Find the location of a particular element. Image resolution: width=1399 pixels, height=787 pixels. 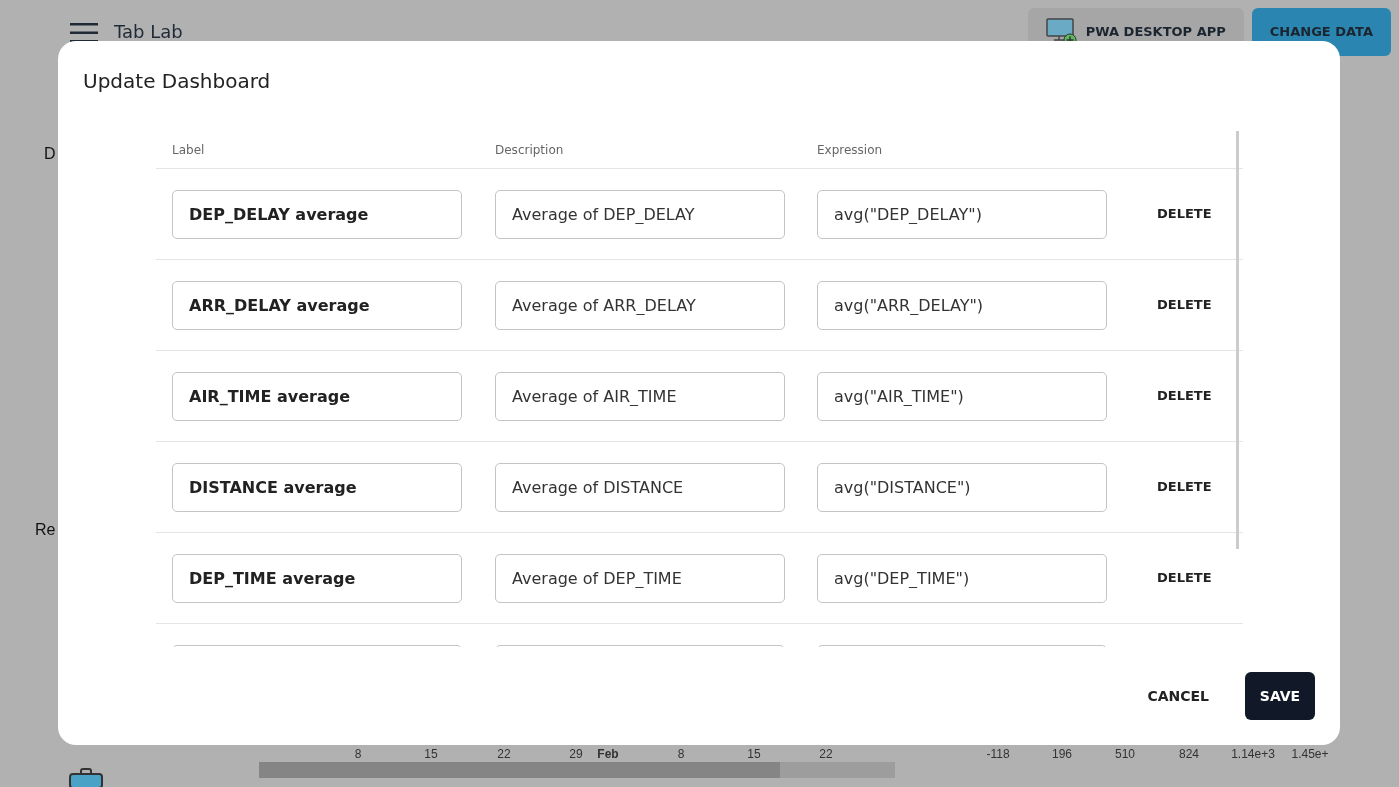

save-button: SAVE is located at coordinates (1280, 696).